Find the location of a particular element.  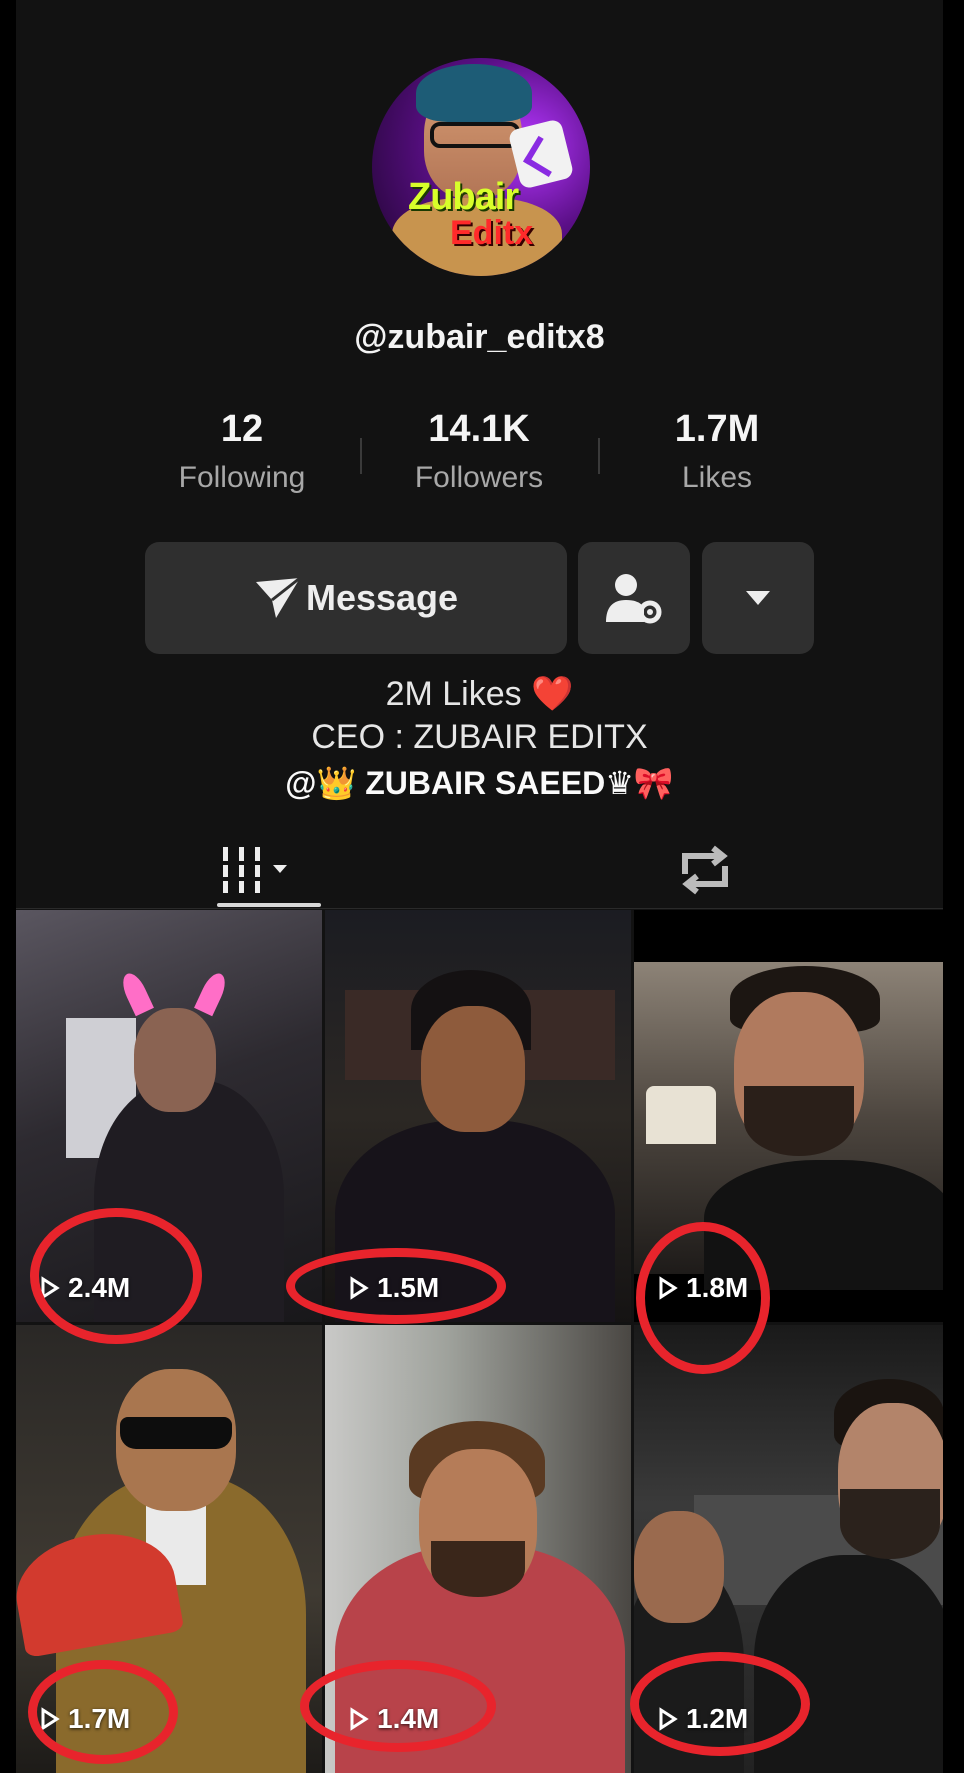

repost-icon is located at coordinates (705, 870).